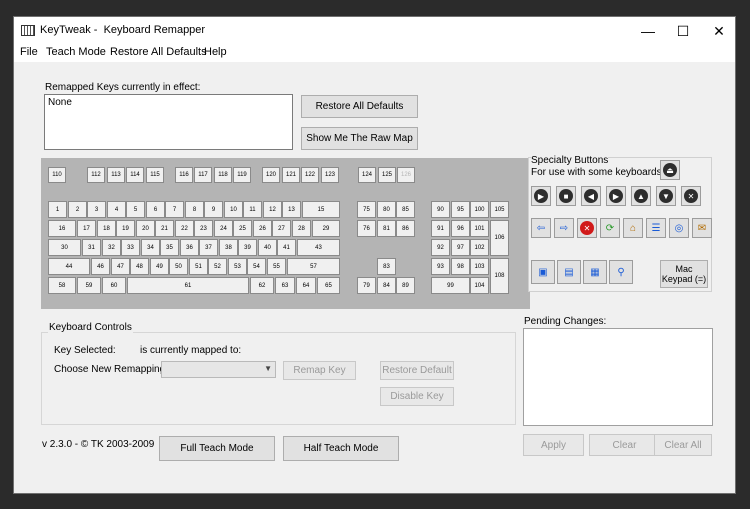  I want to click on key-49: 49, so click(159, 266).